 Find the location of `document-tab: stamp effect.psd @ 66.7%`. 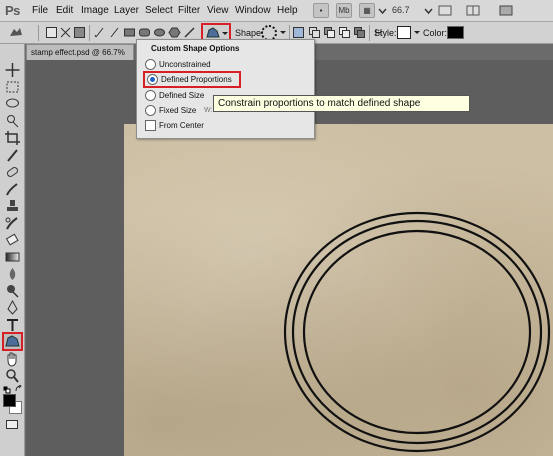

document-tab: stamp effect.psd @ 66.7% is located at coordinates (80, 52).